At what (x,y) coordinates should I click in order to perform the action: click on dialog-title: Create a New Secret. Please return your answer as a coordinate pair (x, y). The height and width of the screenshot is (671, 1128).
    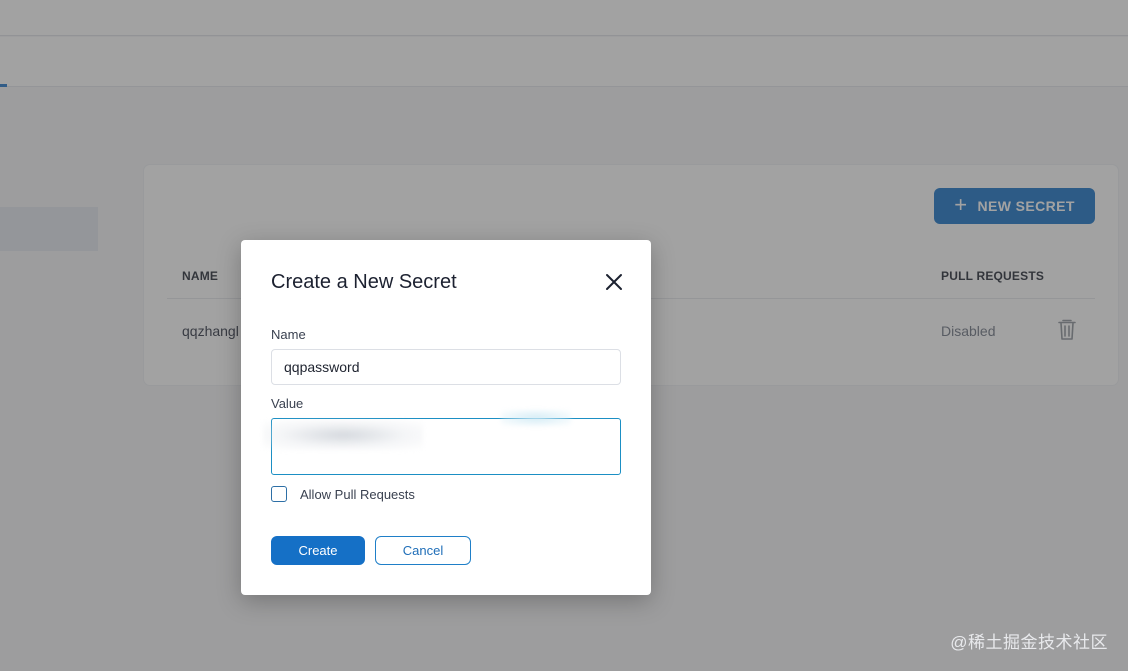
    Looking at the image, I should click on (364, 282).